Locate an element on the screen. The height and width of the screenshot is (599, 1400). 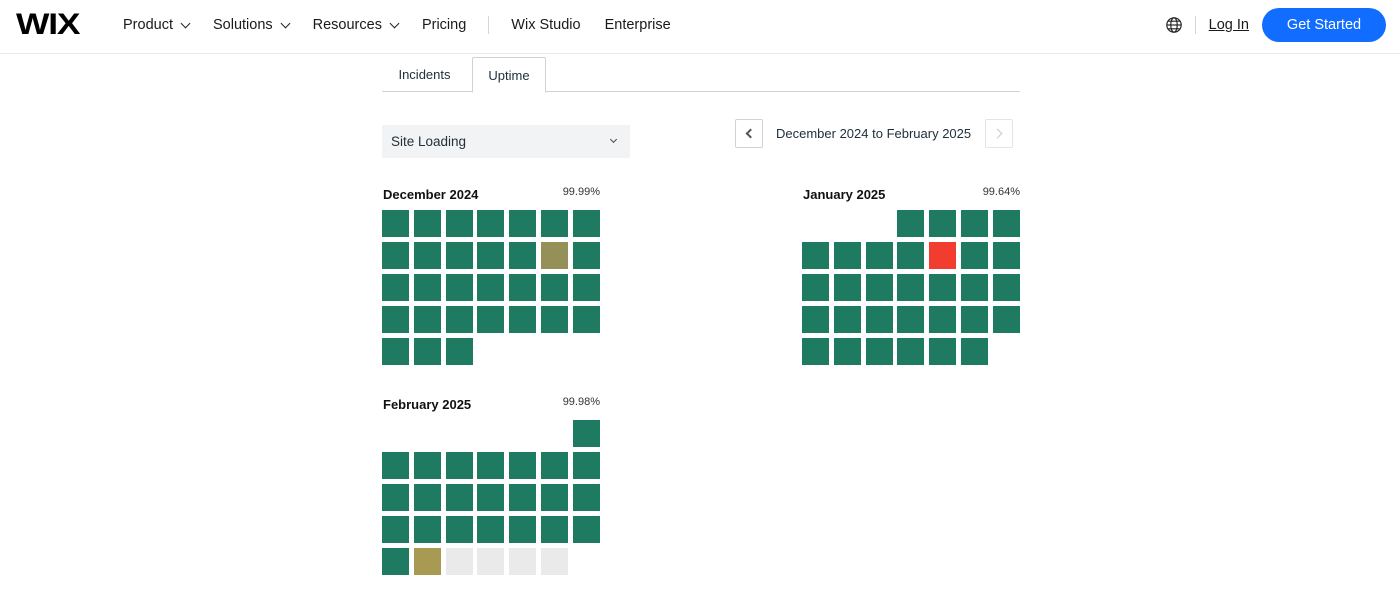
previous-range-button is located at coordinates (749, 133).